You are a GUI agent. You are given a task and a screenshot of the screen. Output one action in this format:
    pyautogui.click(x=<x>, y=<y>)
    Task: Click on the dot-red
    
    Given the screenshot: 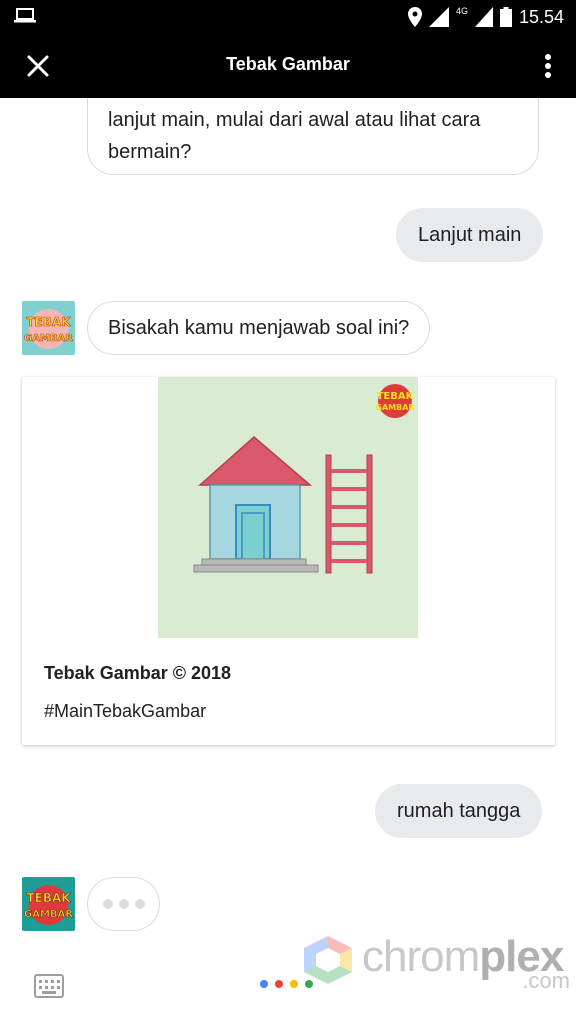 What is the action you would take?
    pyautogui.click(x=279, y=984)
    